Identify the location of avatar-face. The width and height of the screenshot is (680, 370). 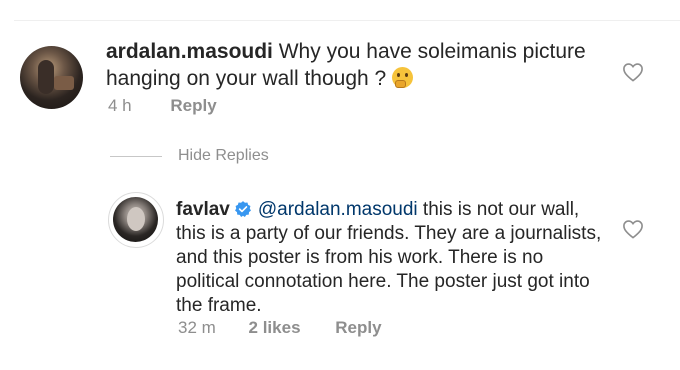
(136, 219).